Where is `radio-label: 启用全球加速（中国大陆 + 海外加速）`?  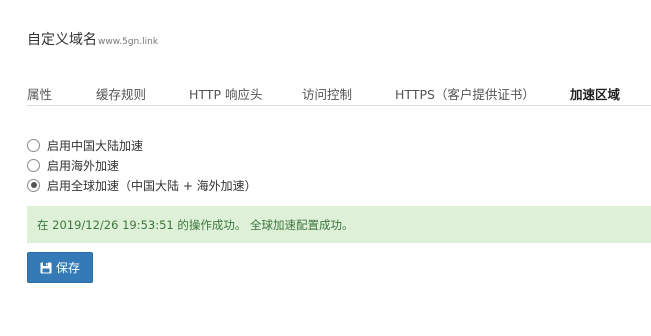 radio-label: 启用全球加速（中国大陆 + 海外加速） is located at coordinates (152, 185).